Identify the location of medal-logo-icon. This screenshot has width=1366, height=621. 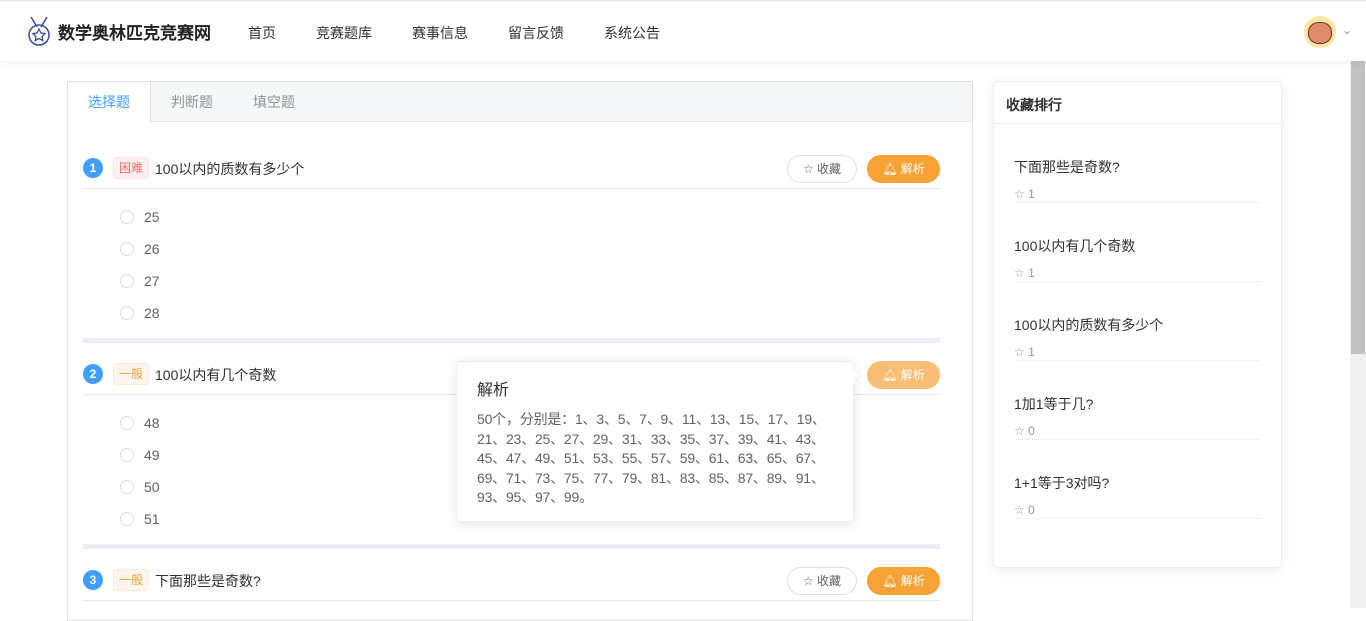
(39, 31).